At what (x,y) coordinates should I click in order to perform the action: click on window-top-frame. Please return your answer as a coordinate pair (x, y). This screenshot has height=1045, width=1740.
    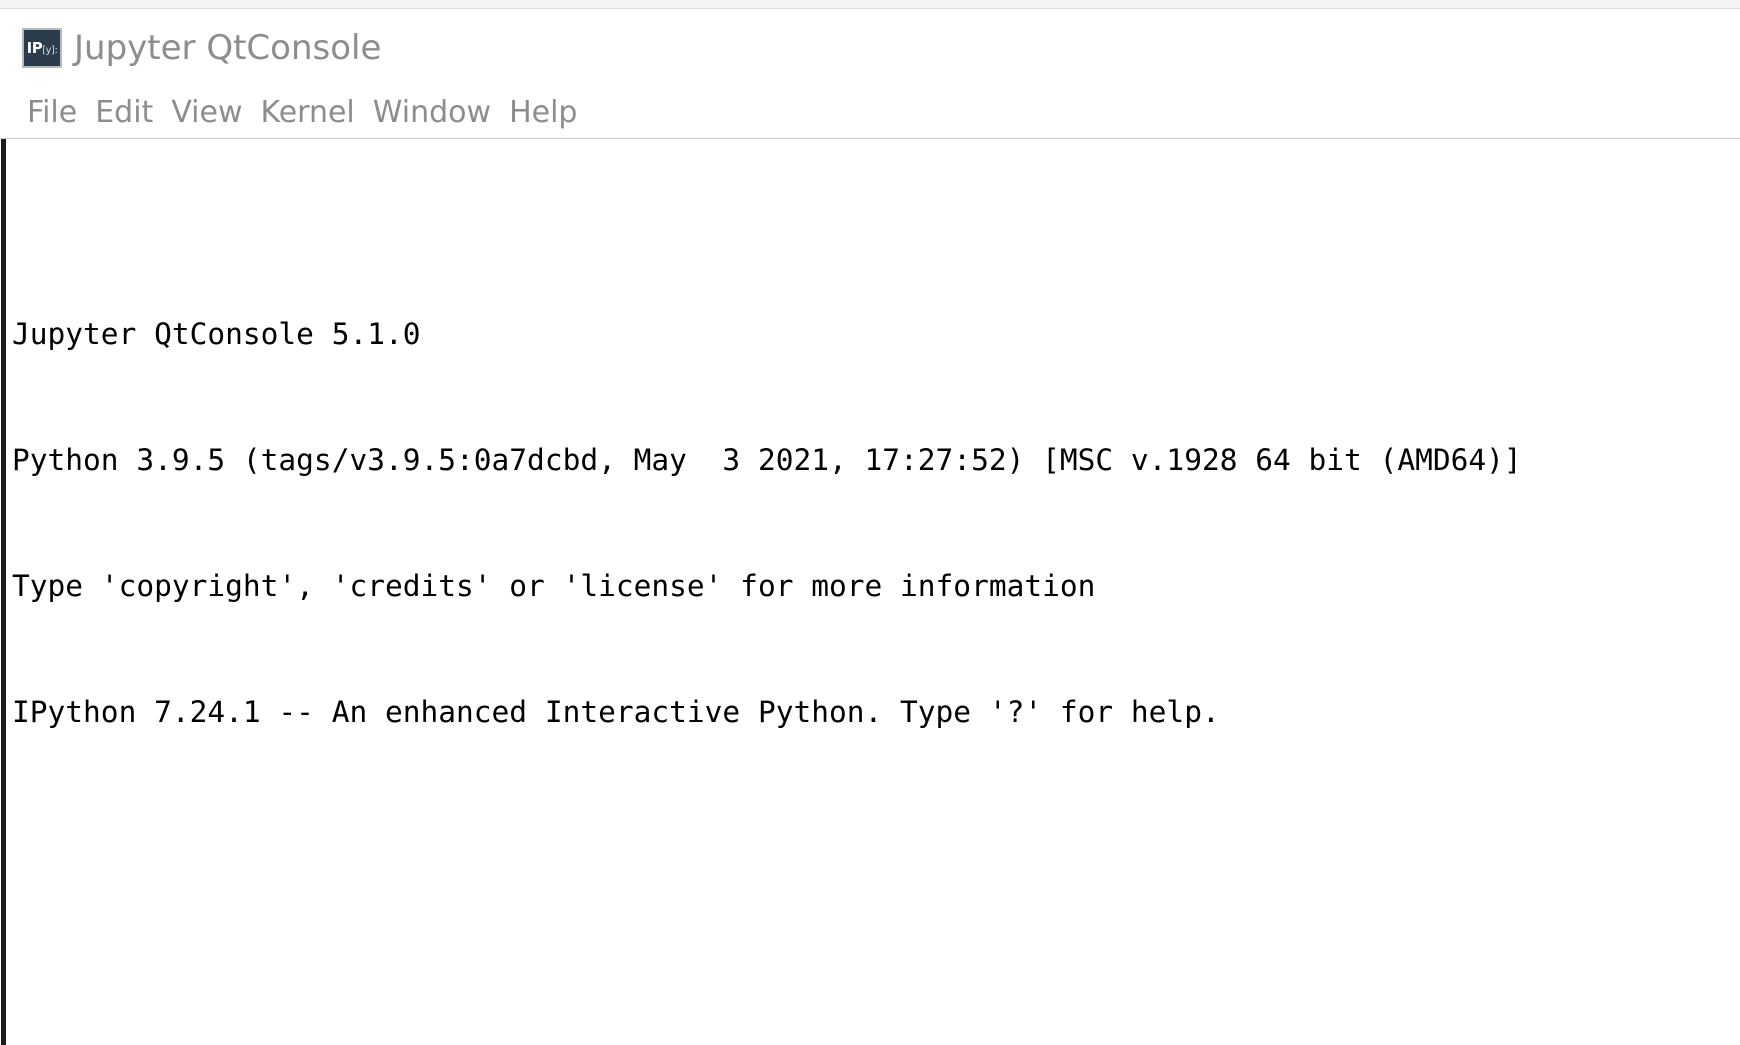
    Looking at the image, I should click on (870, 4).